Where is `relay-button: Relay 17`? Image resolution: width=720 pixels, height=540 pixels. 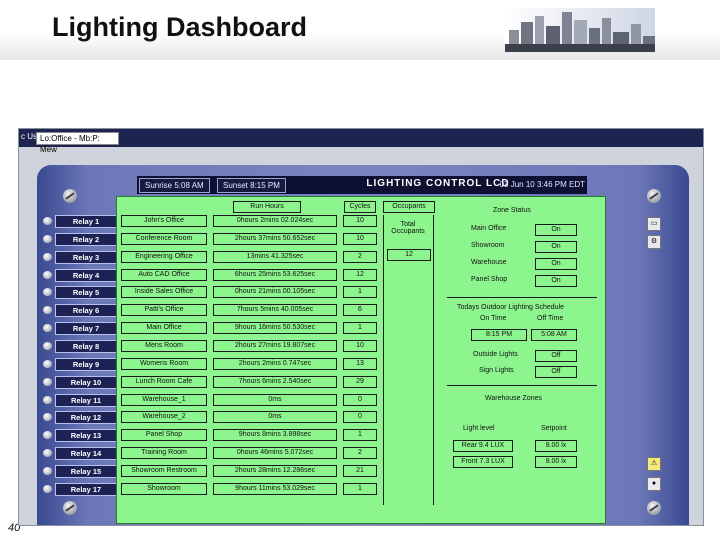 relay-button: Relay 17 is located at coordinates (86, 489).